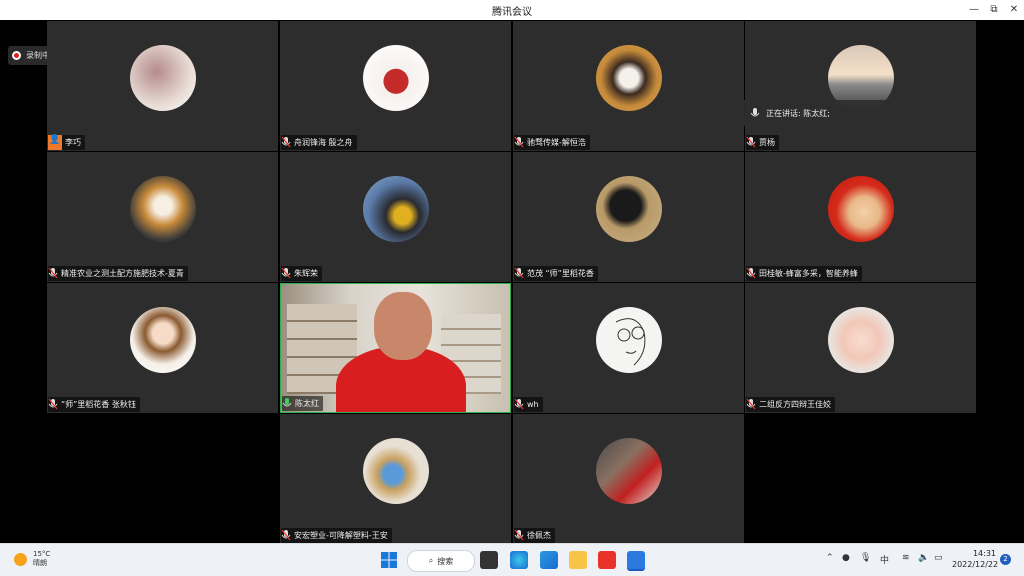 Image resolution: width=1024 pixels, height=576 pixels. I want to click on participant-name-tag: 安宏塑业-可降解塑料-王安, so click(336, 535).